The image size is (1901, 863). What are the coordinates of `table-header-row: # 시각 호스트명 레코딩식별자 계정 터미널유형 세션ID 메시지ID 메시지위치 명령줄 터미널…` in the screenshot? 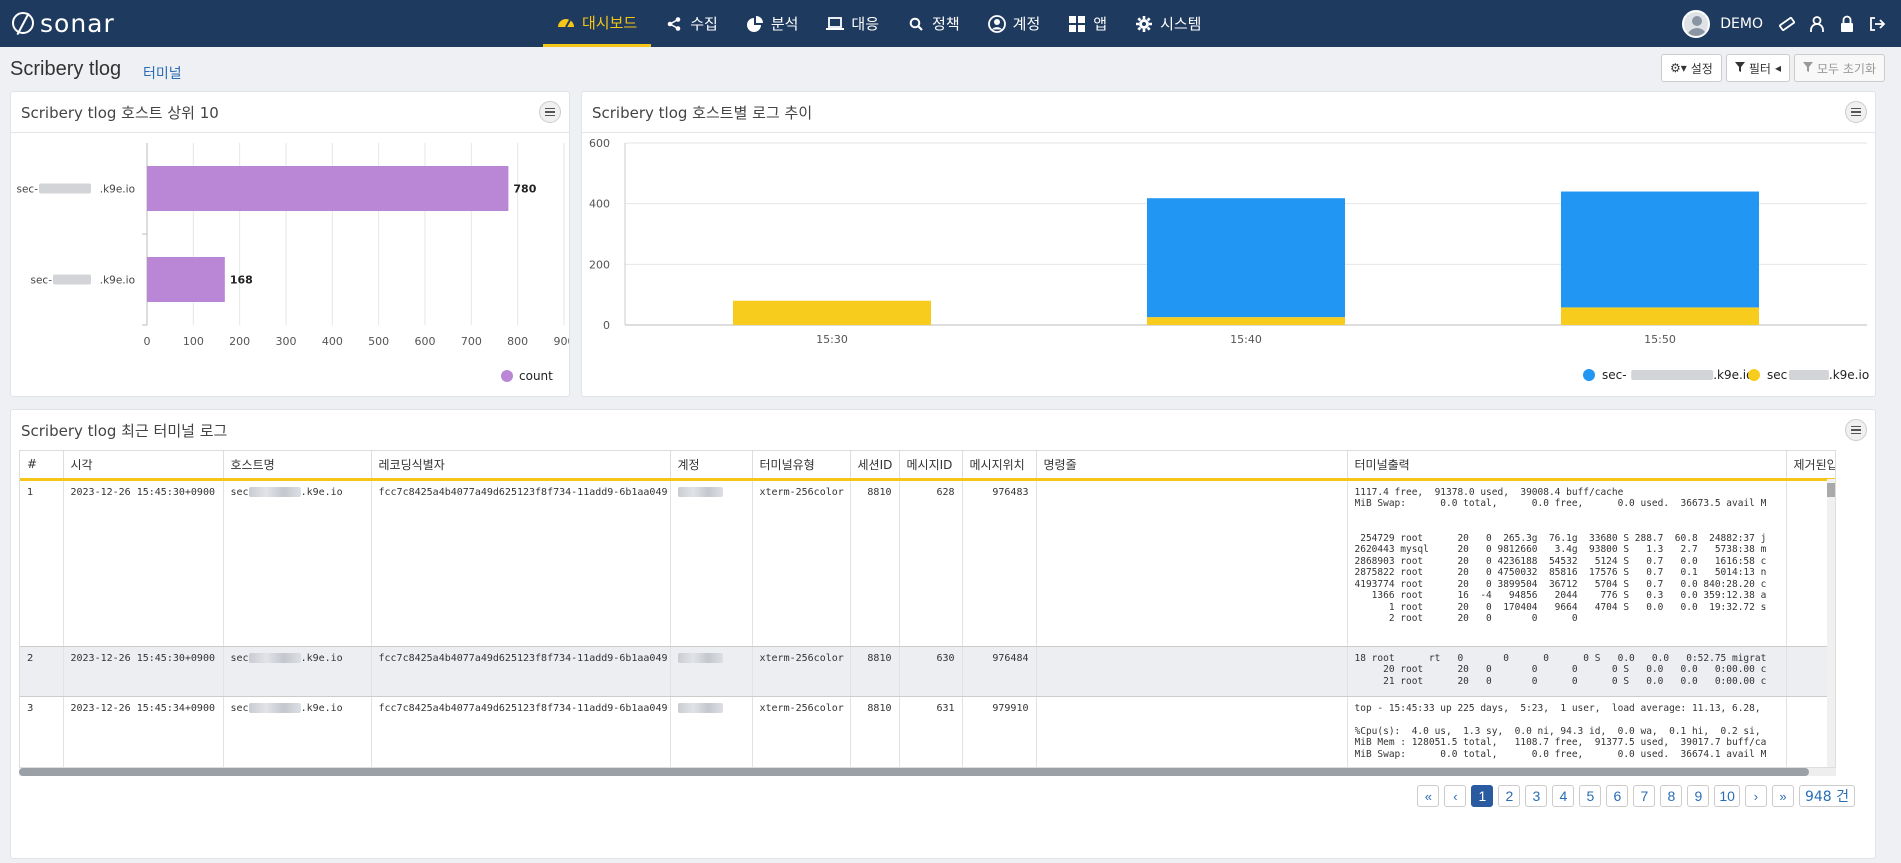 It's located at (927, 466).